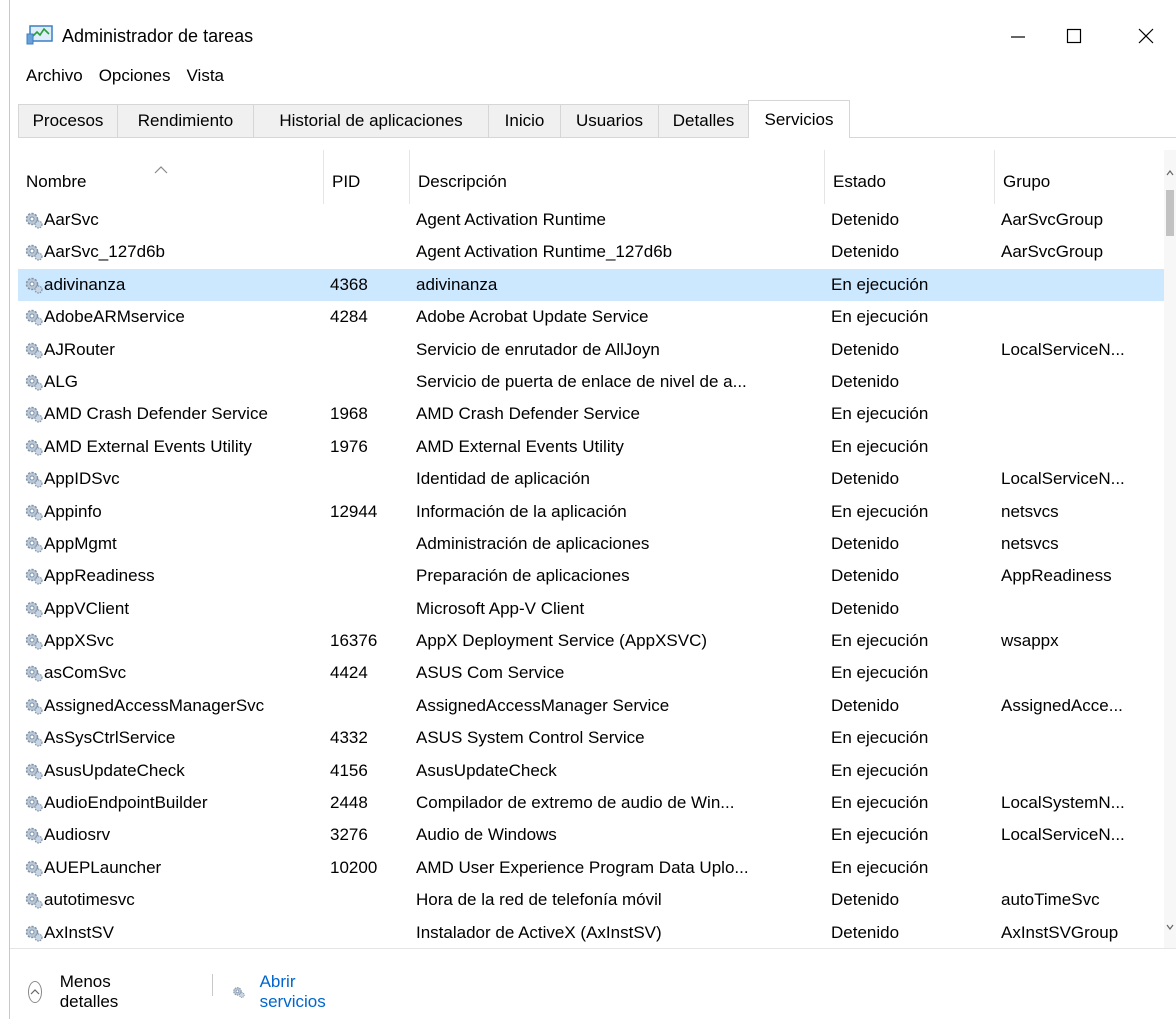  I want to click on close-button, so click(1146, 36).